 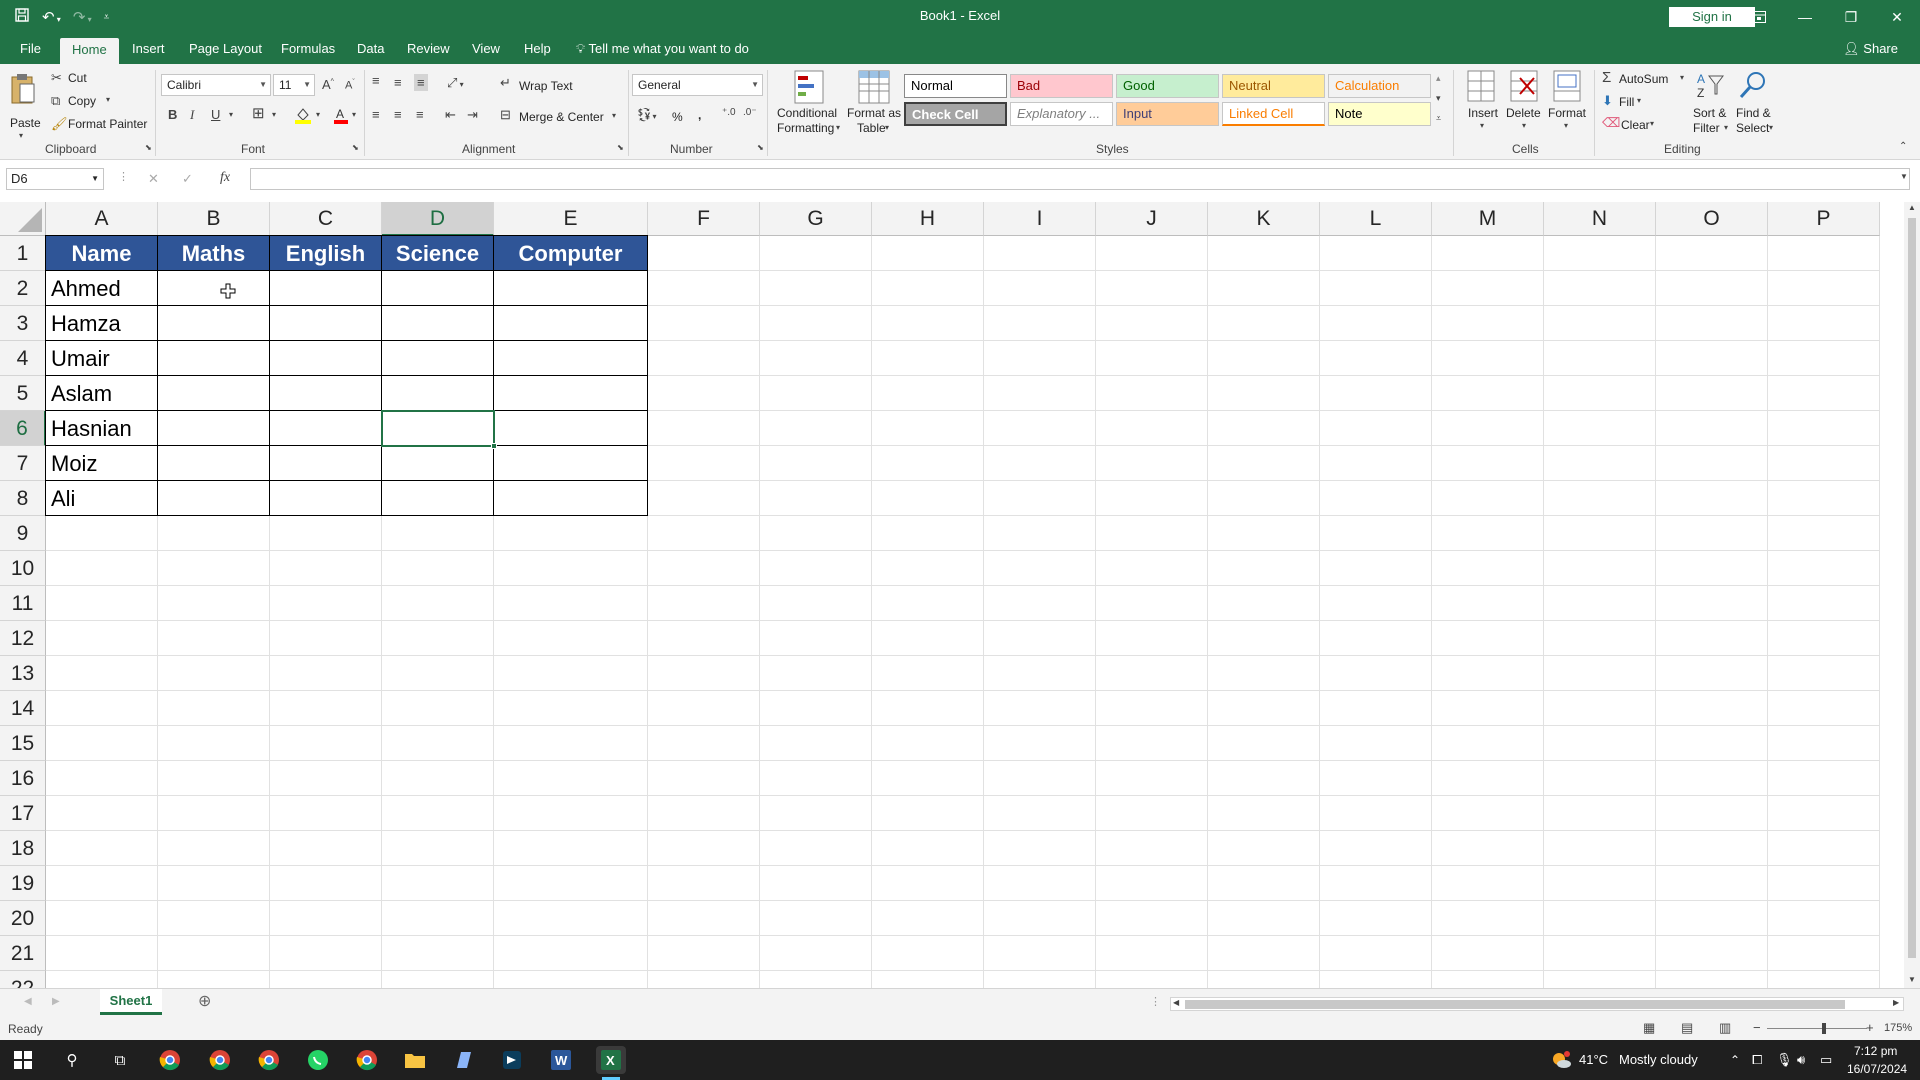 I want to click on cell-l12, so click(x=1376, y=638).